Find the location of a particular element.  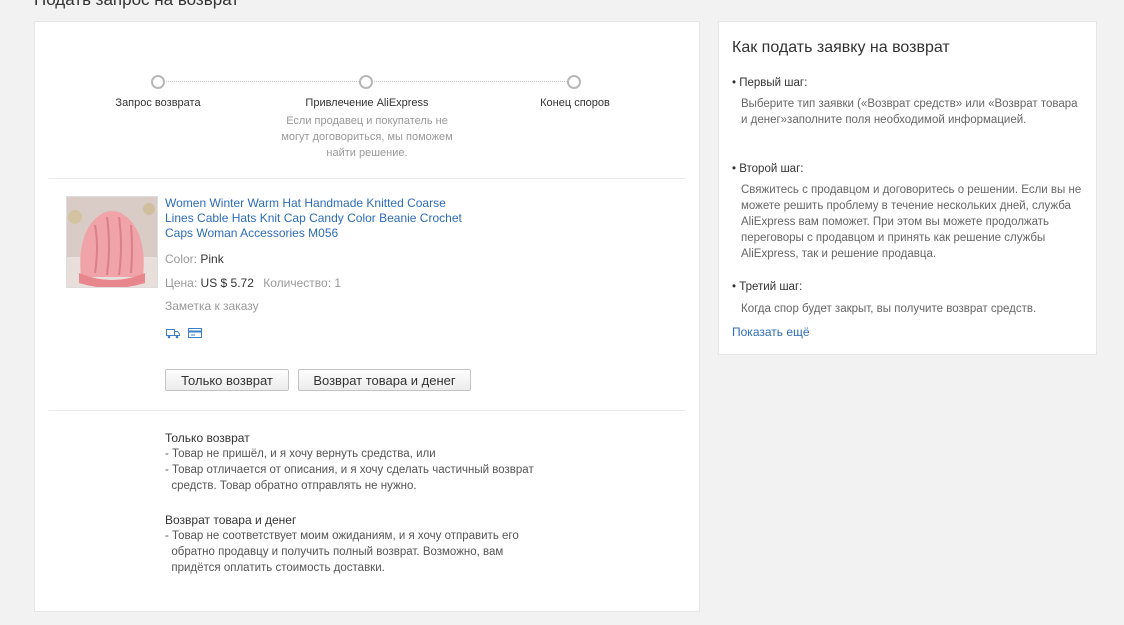

order-note: Заметка к заказу is located at coordinates (212, 306).